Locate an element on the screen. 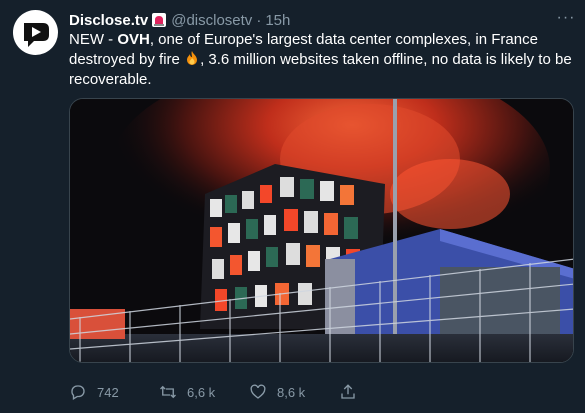 The image size is (585, 413). retweet-button: 6,6 k is located at coordinates (204, 392).